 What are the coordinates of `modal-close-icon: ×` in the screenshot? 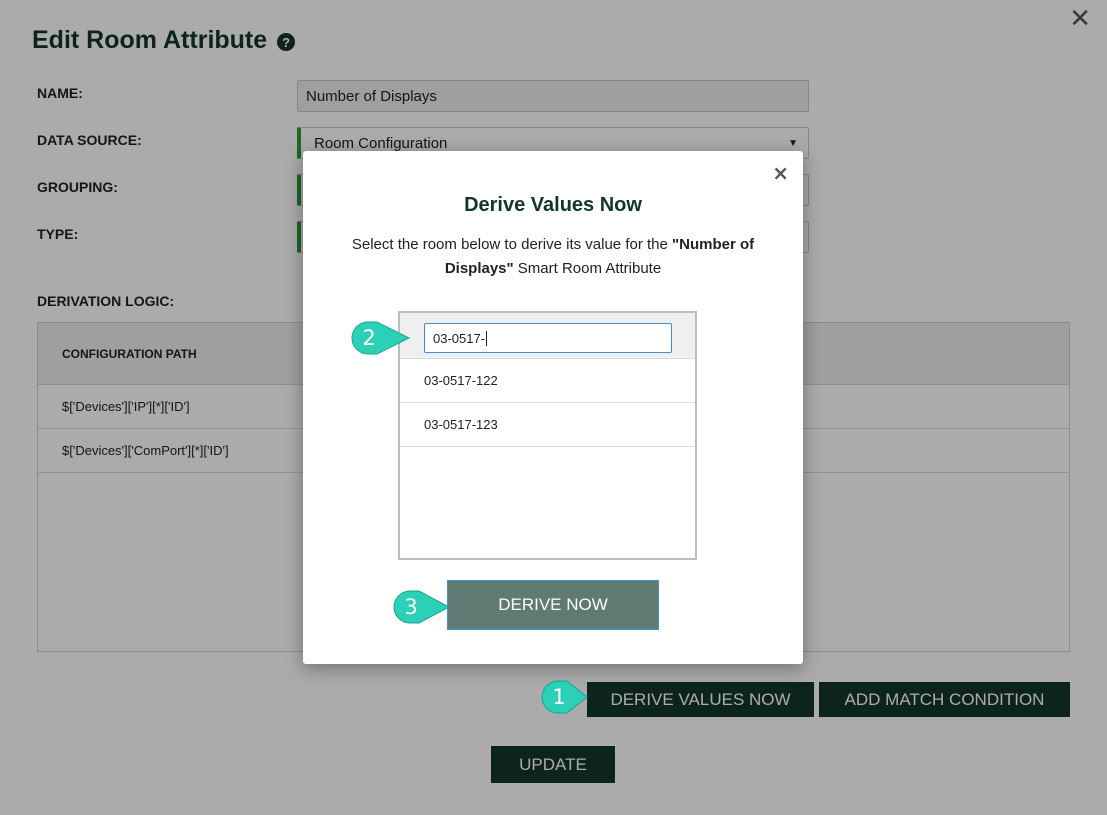 It's located at (780, 173).